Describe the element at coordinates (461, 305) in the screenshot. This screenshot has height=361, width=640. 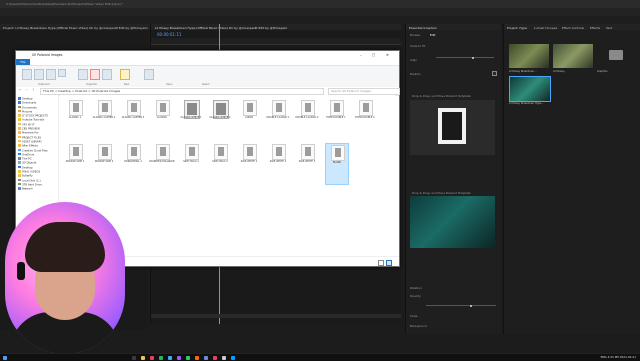
I see `eg-opacity-slider` at that location.